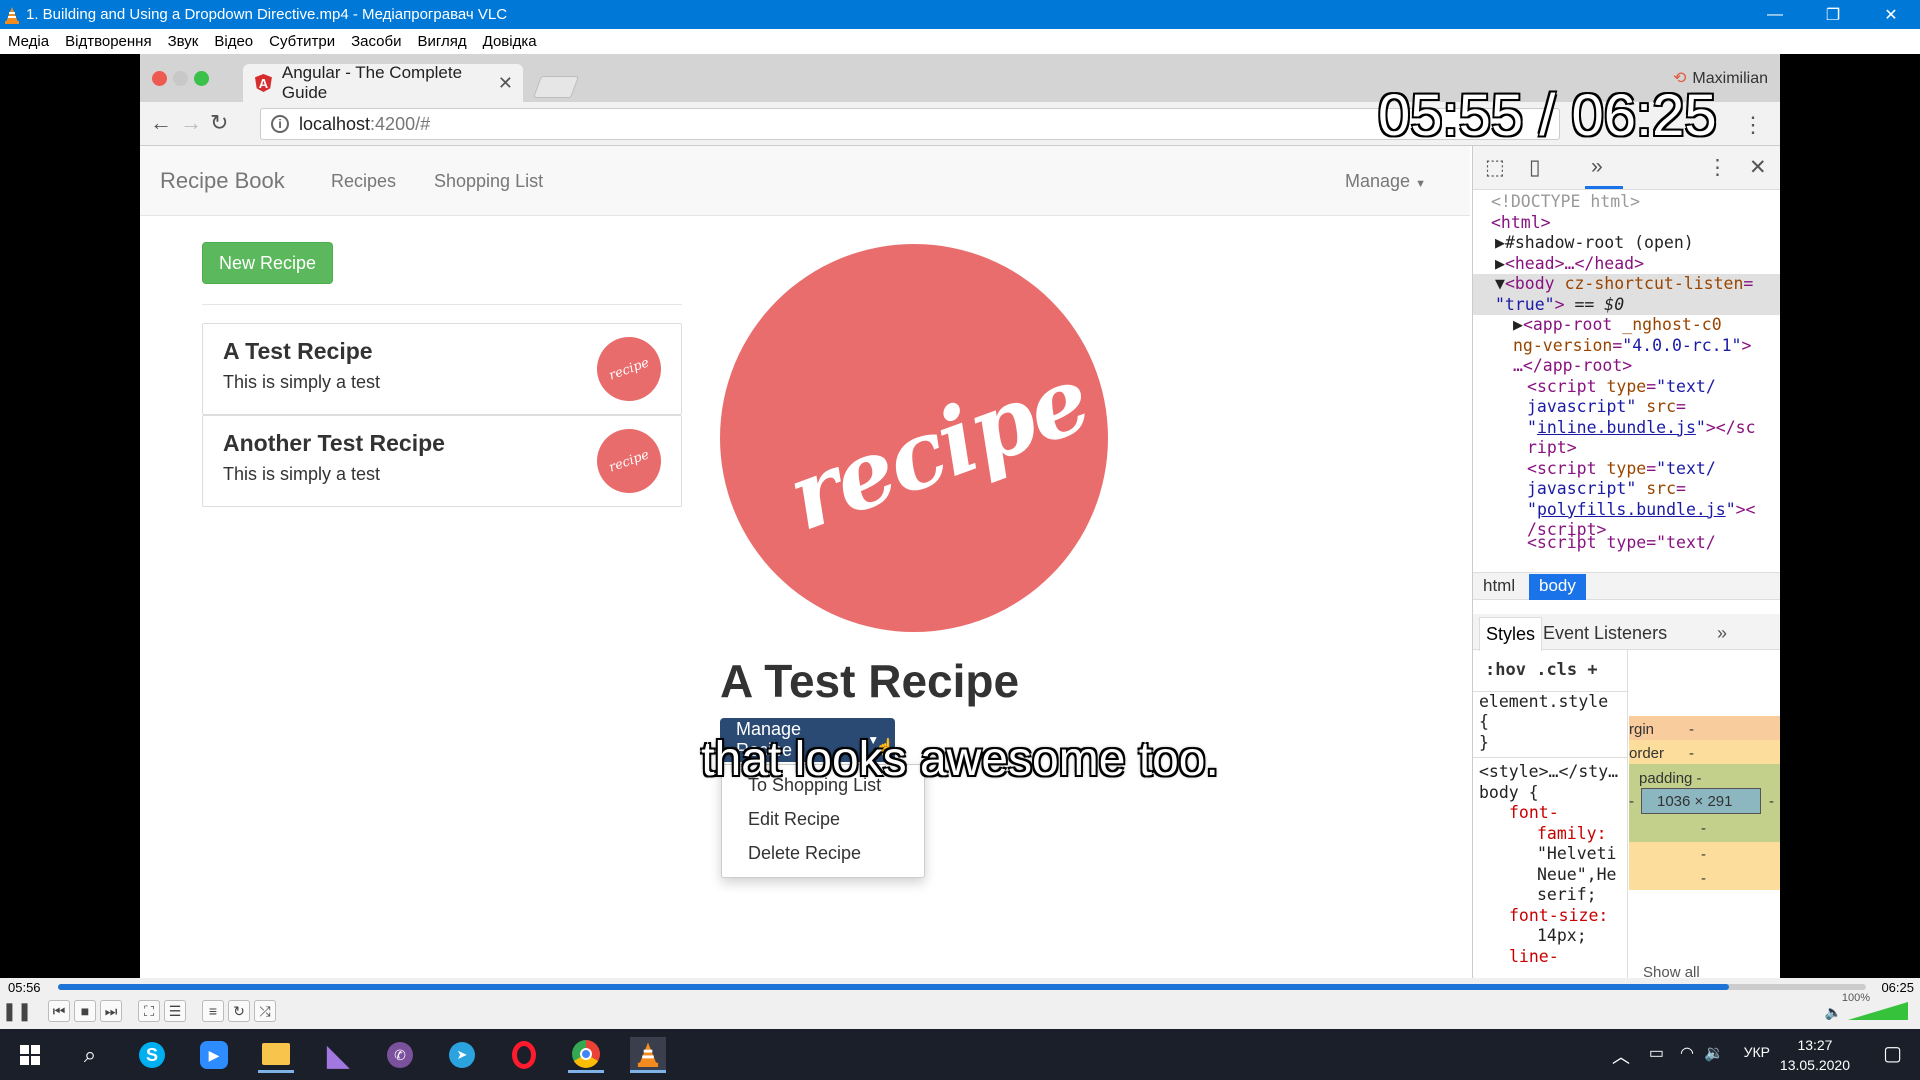 This screenshot has width=1920, height=1080. Describe the element at coordinates (1833, 14) in the screenshot. I see `restore-button: ❐` at that location.